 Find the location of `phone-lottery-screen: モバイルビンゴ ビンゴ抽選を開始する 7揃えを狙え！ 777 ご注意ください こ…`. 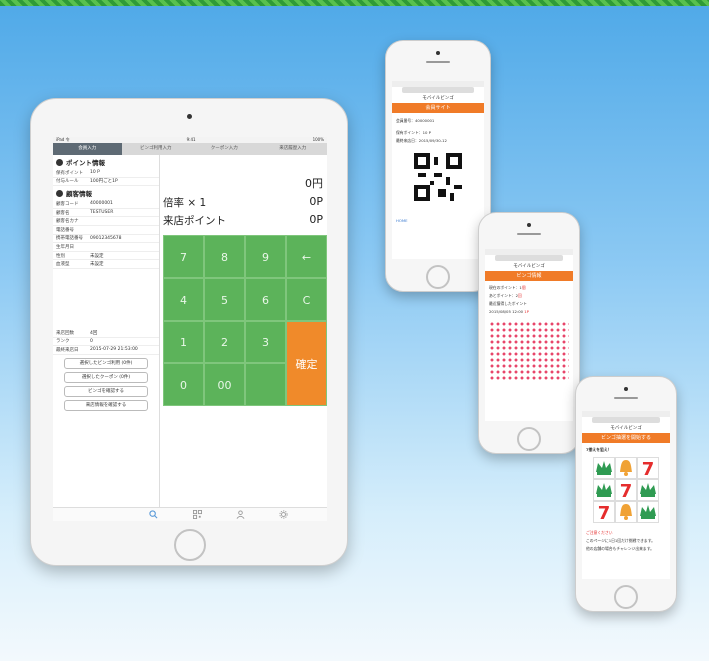

phone-lottery-screen: モバイルビンゴ ビンゴ抽選を開始する 7揃えを狙え！ 777 ご注意ください こ… is located at coordinates (626, 495).